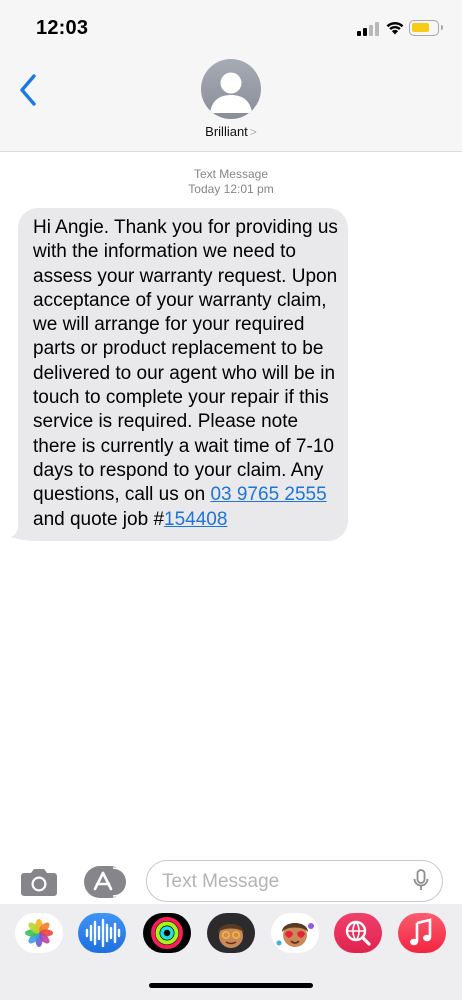 The width and height of the screenshot is (462, 1000). What do you see at coordinates (253, 132) in the screenshot?
I see `chevron-right-icon: >` at bounding box center [253, 132].